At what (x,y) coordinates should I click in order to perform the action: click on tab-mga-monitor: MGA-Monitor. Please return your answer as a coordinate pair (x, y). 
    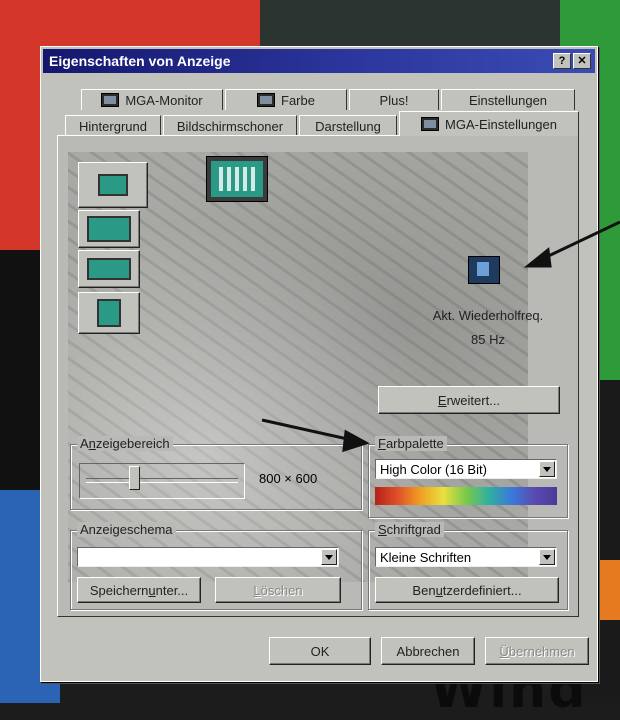
    Looking at the image, I should click on (152, 99).